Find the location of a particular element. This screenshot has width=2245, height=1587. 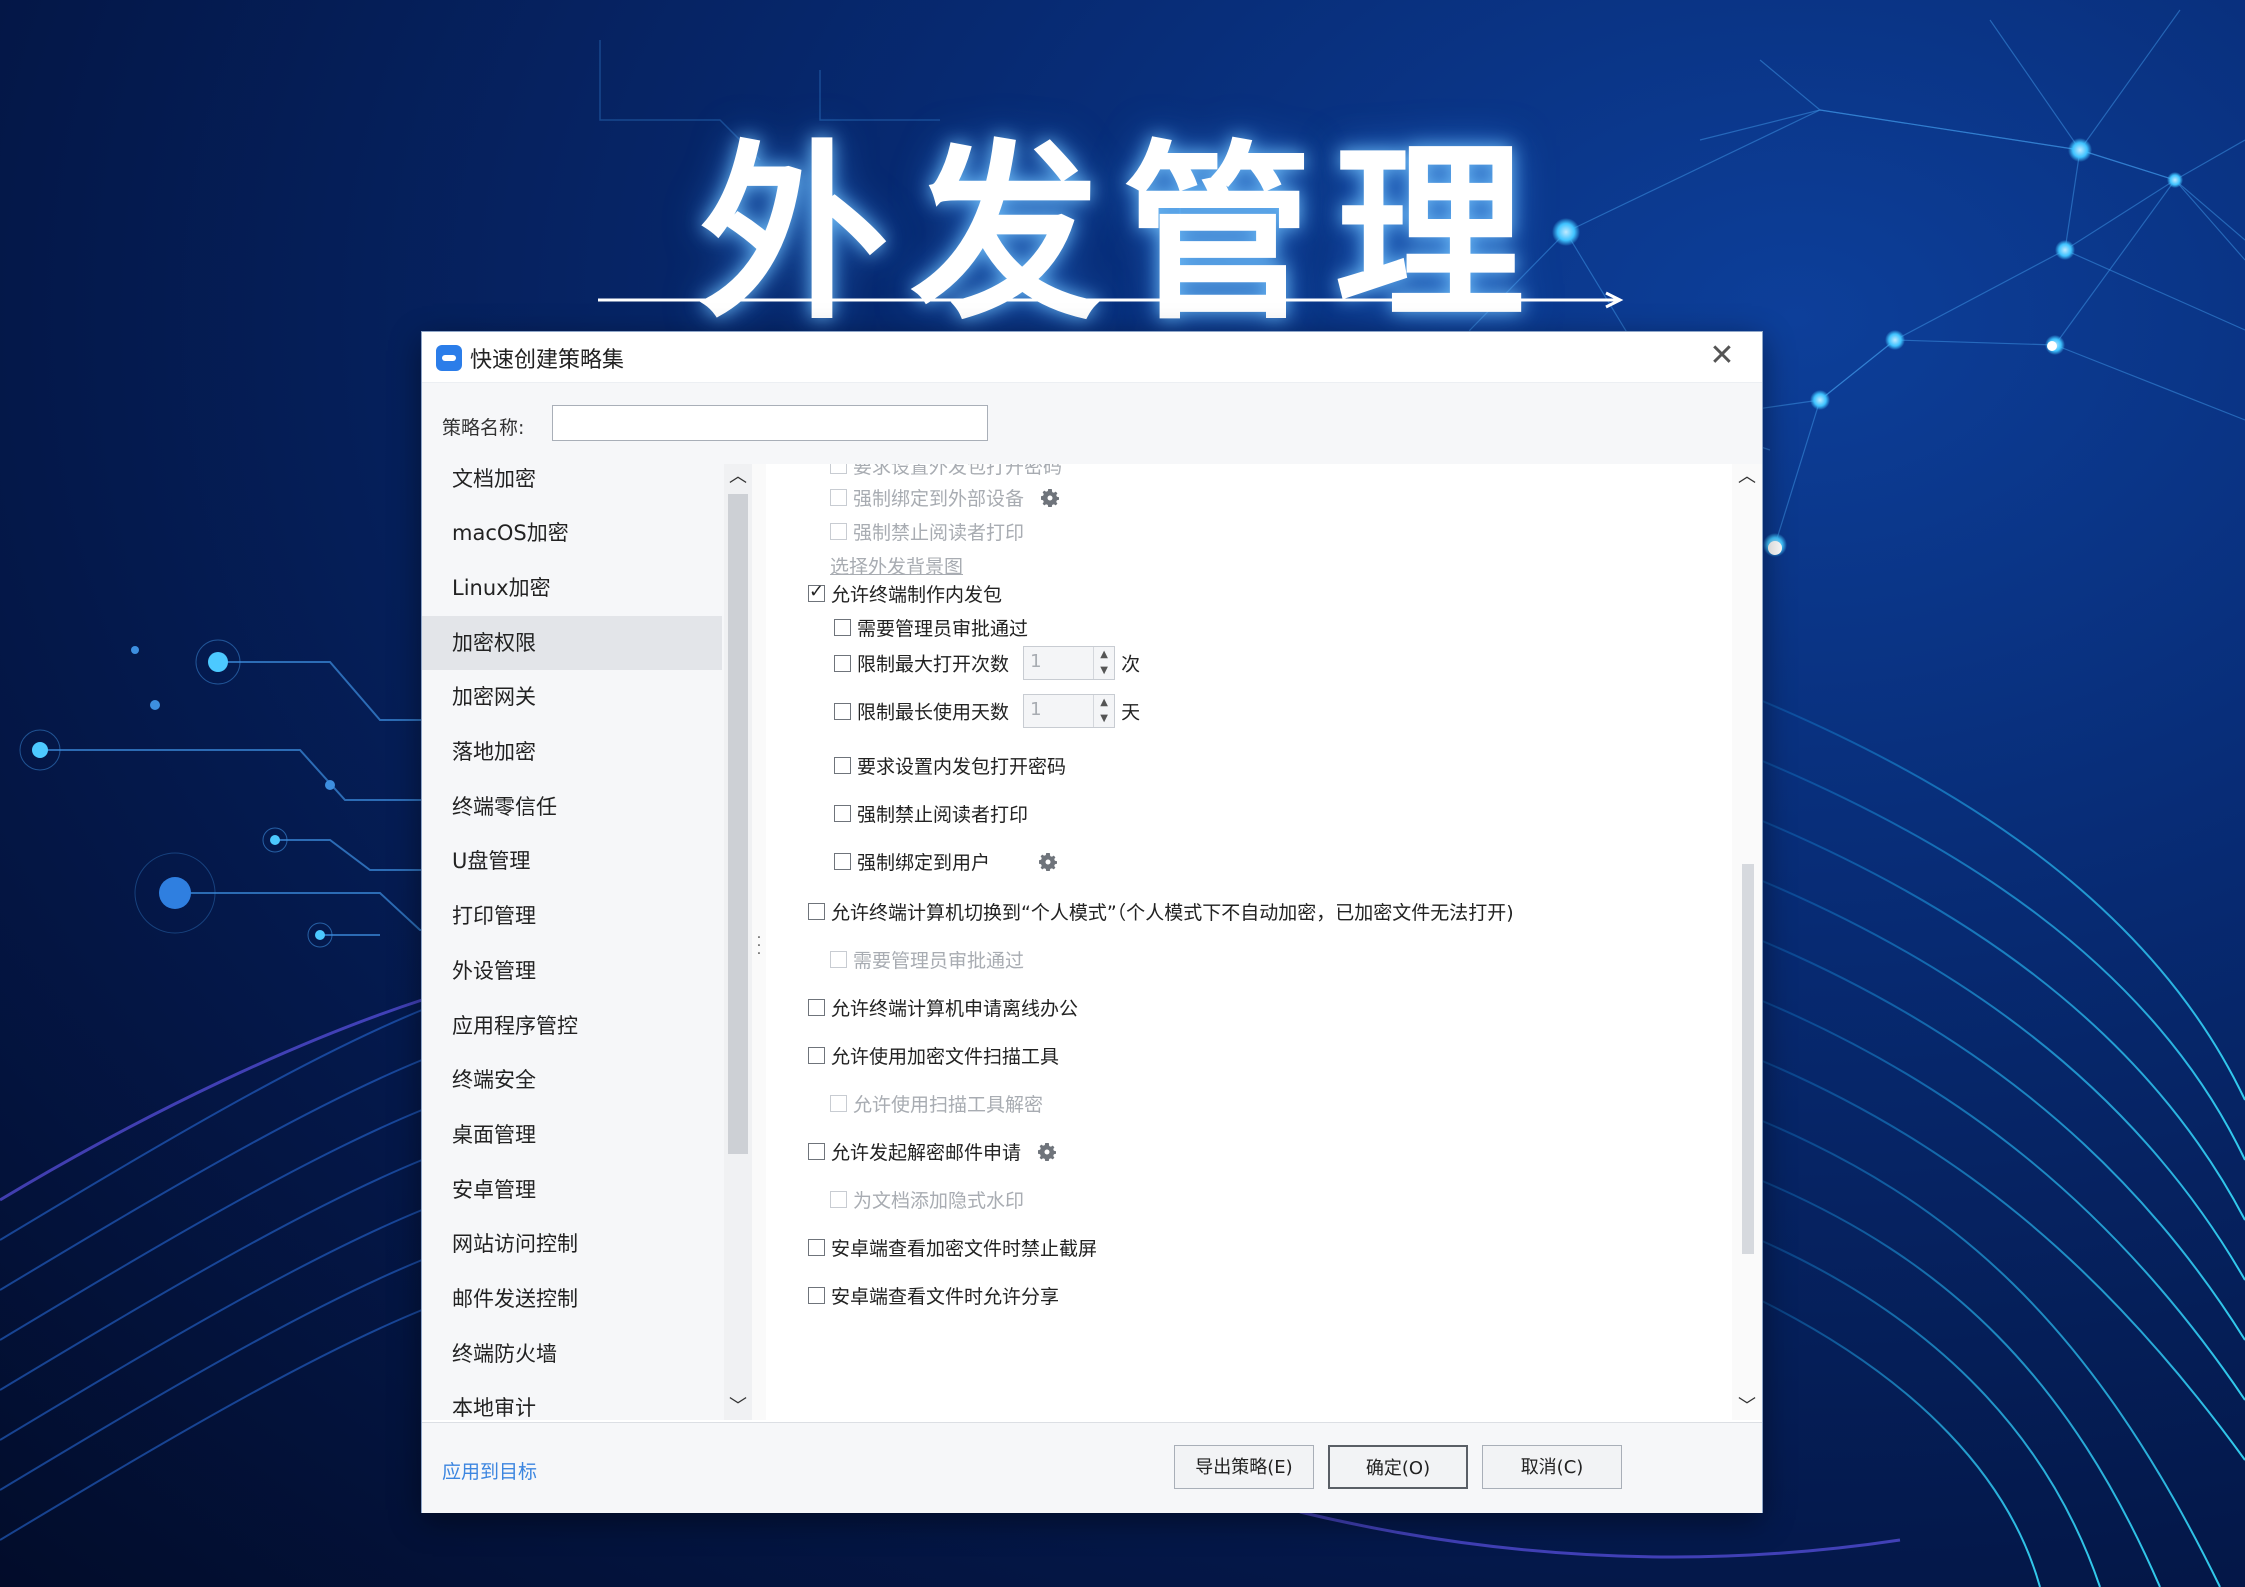

sidebar-item-endpoint-security: 终端安全 is located at coordinates (572, 1080).